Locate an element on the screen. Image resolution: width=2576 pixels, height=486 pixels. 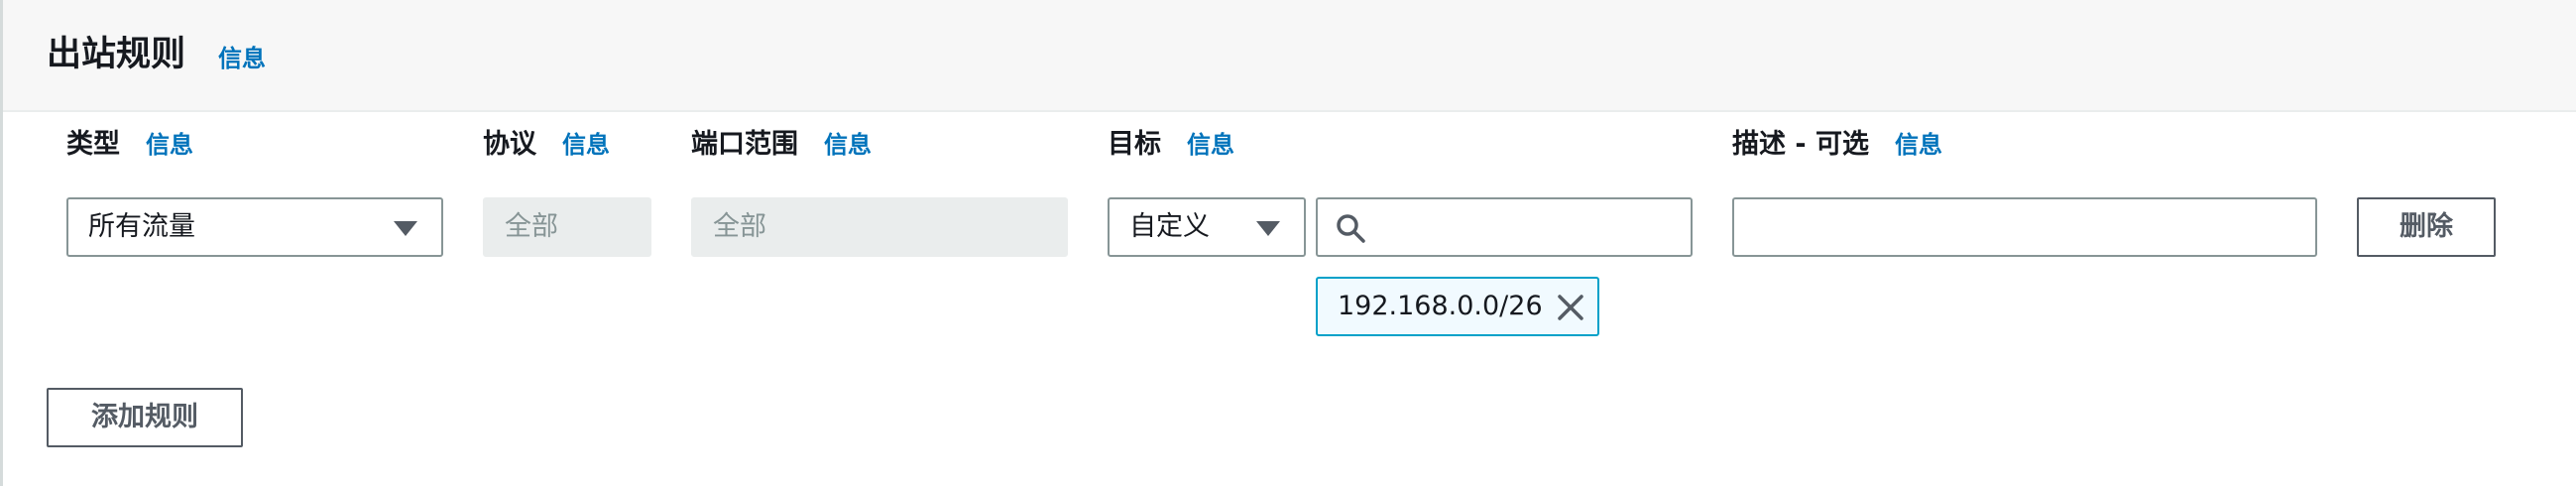
type-select: 所有流量 is located at coordinates (255, 227).